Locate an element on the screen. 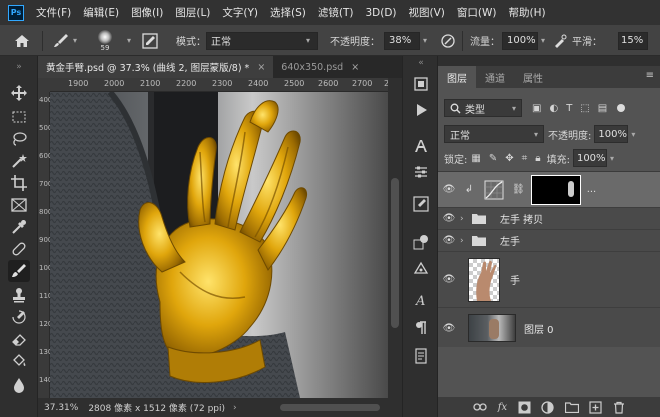  blur-tool is located at coordinates (19, 385).